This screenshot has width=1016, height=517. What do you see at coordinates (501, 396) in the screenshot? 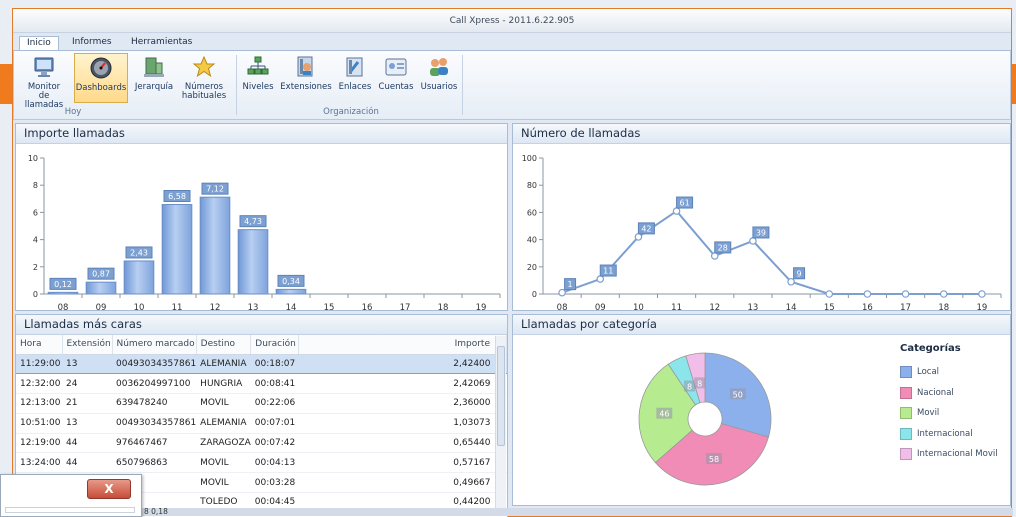
I see `table-scrollbar-thumb` at bounding box center [501, 396].